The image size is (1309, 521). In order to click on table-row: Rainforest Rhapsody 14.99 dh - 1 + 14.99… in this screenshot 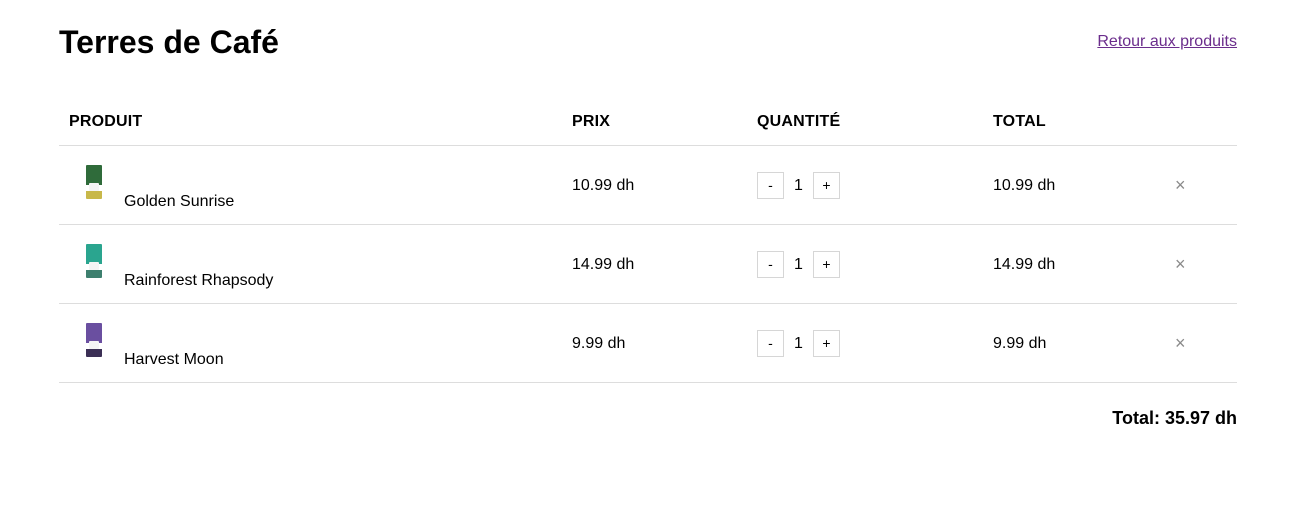, I will do `click(648, 264)`.